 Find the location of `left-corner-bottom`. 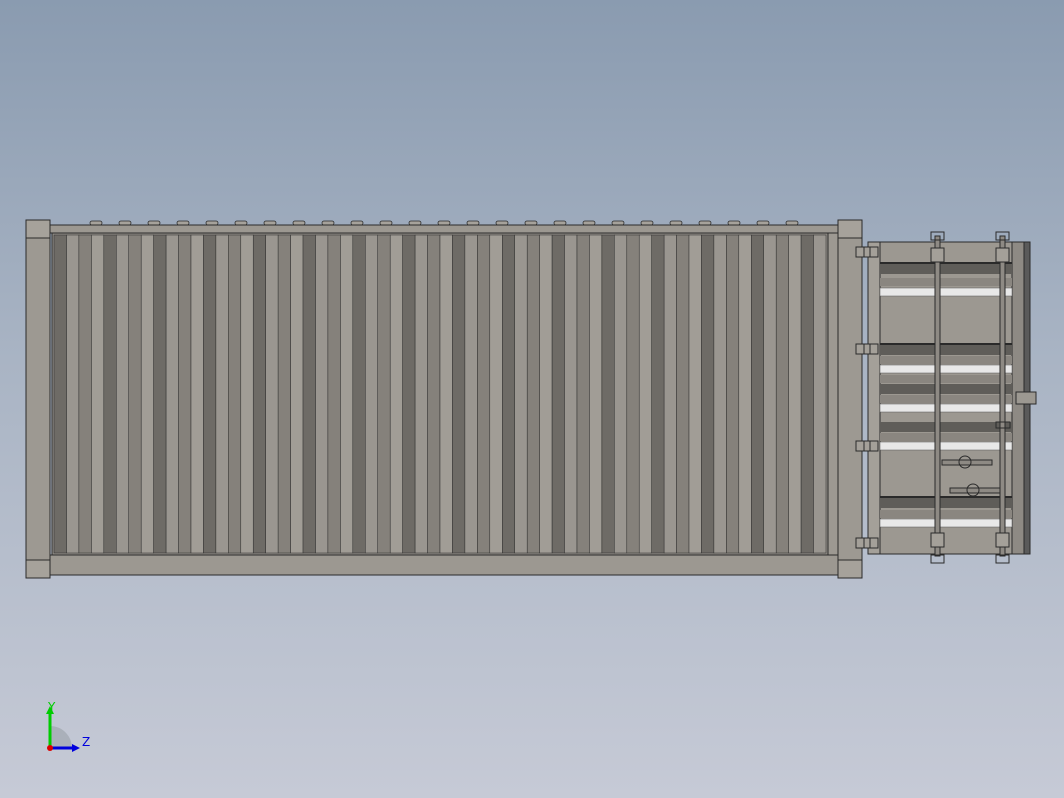

left-corner-bottom is located at coordinates (38, 569).